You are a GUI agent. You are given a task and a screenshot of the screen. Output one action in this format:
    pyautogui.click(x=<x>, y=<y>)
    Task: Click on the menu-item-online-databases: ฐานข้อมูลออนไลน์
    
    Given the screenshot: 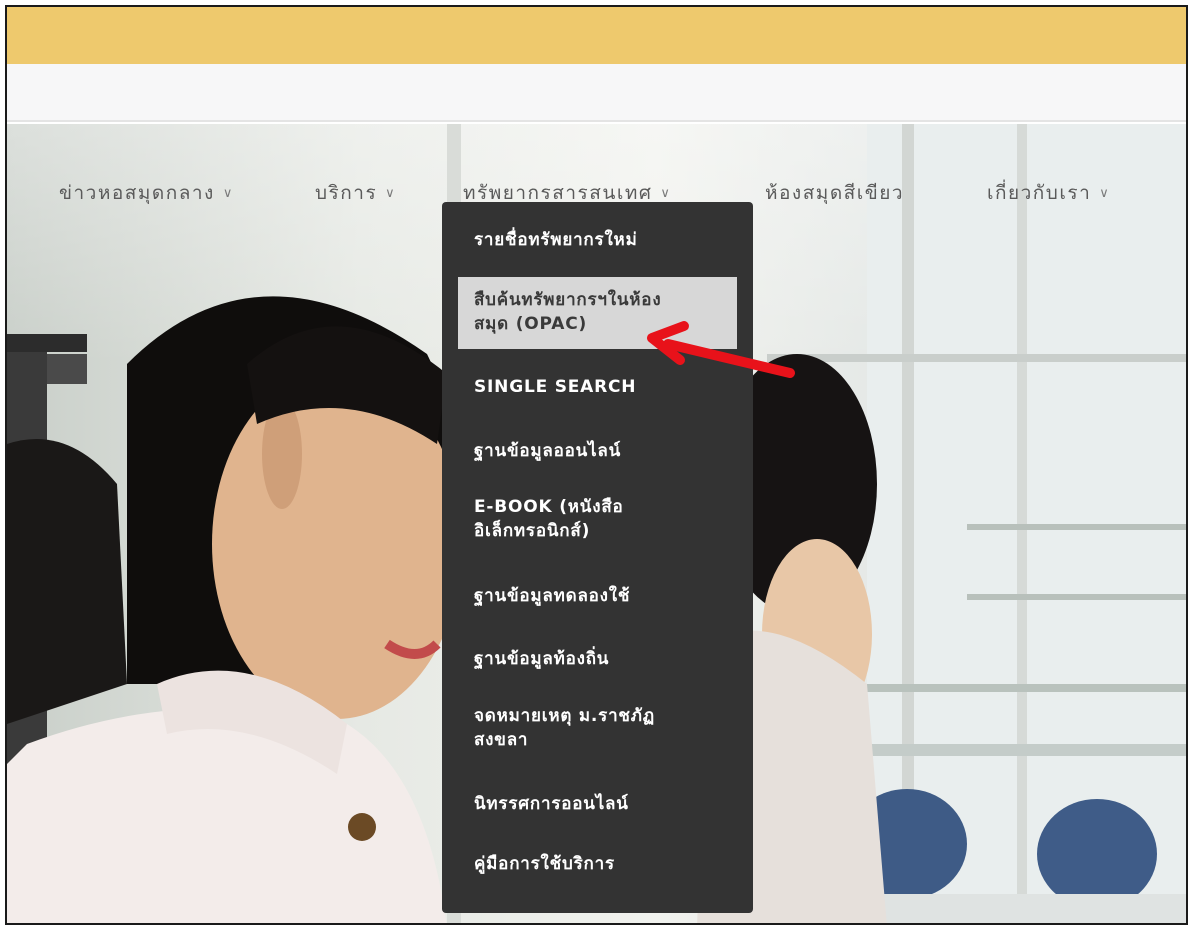 What is the action you would take?
    pyautogui.click(x=597, y=451)
    